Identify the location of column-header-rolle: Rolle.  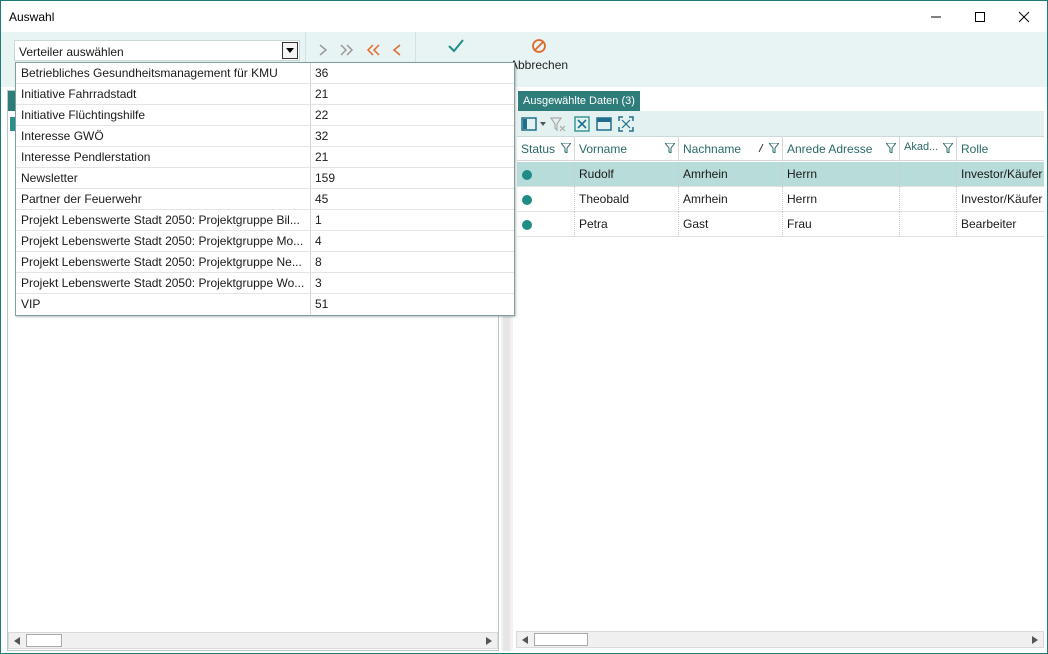
(1000, 149).